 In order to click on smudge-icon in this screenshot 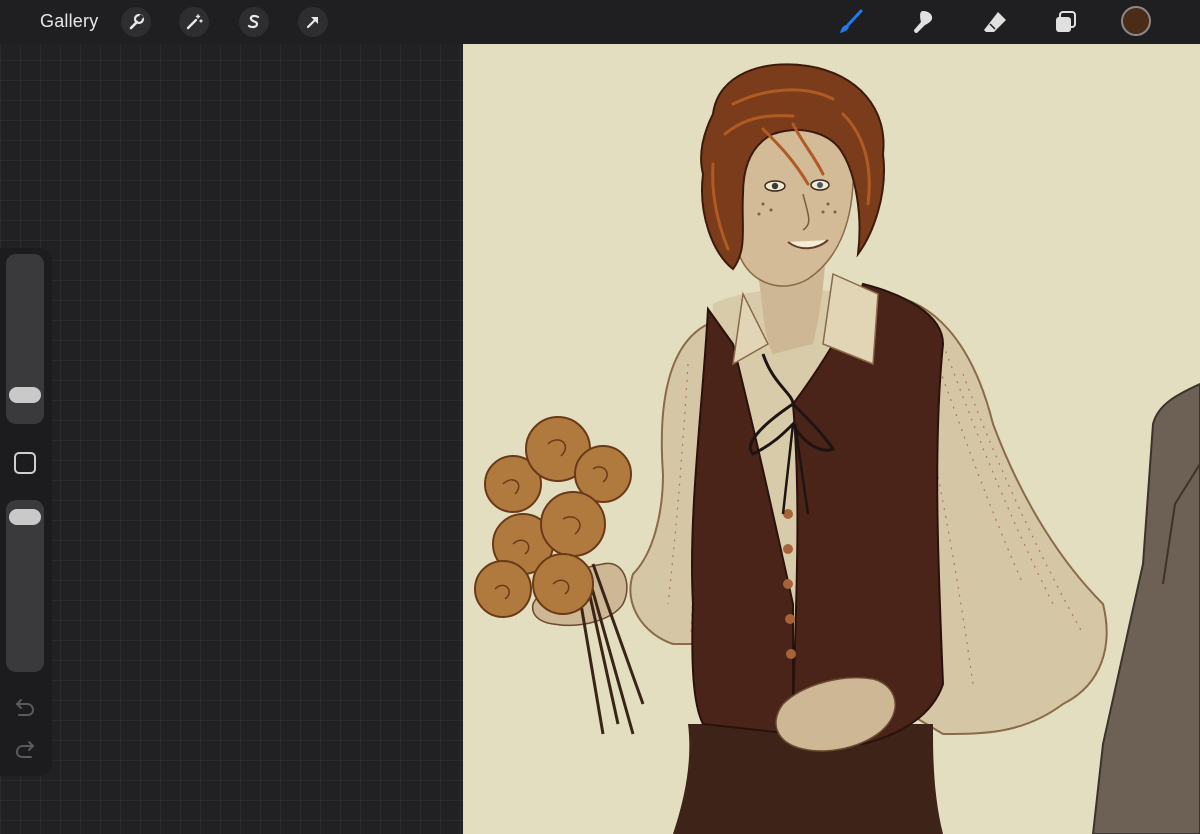, I will do `click(923, 22)`.